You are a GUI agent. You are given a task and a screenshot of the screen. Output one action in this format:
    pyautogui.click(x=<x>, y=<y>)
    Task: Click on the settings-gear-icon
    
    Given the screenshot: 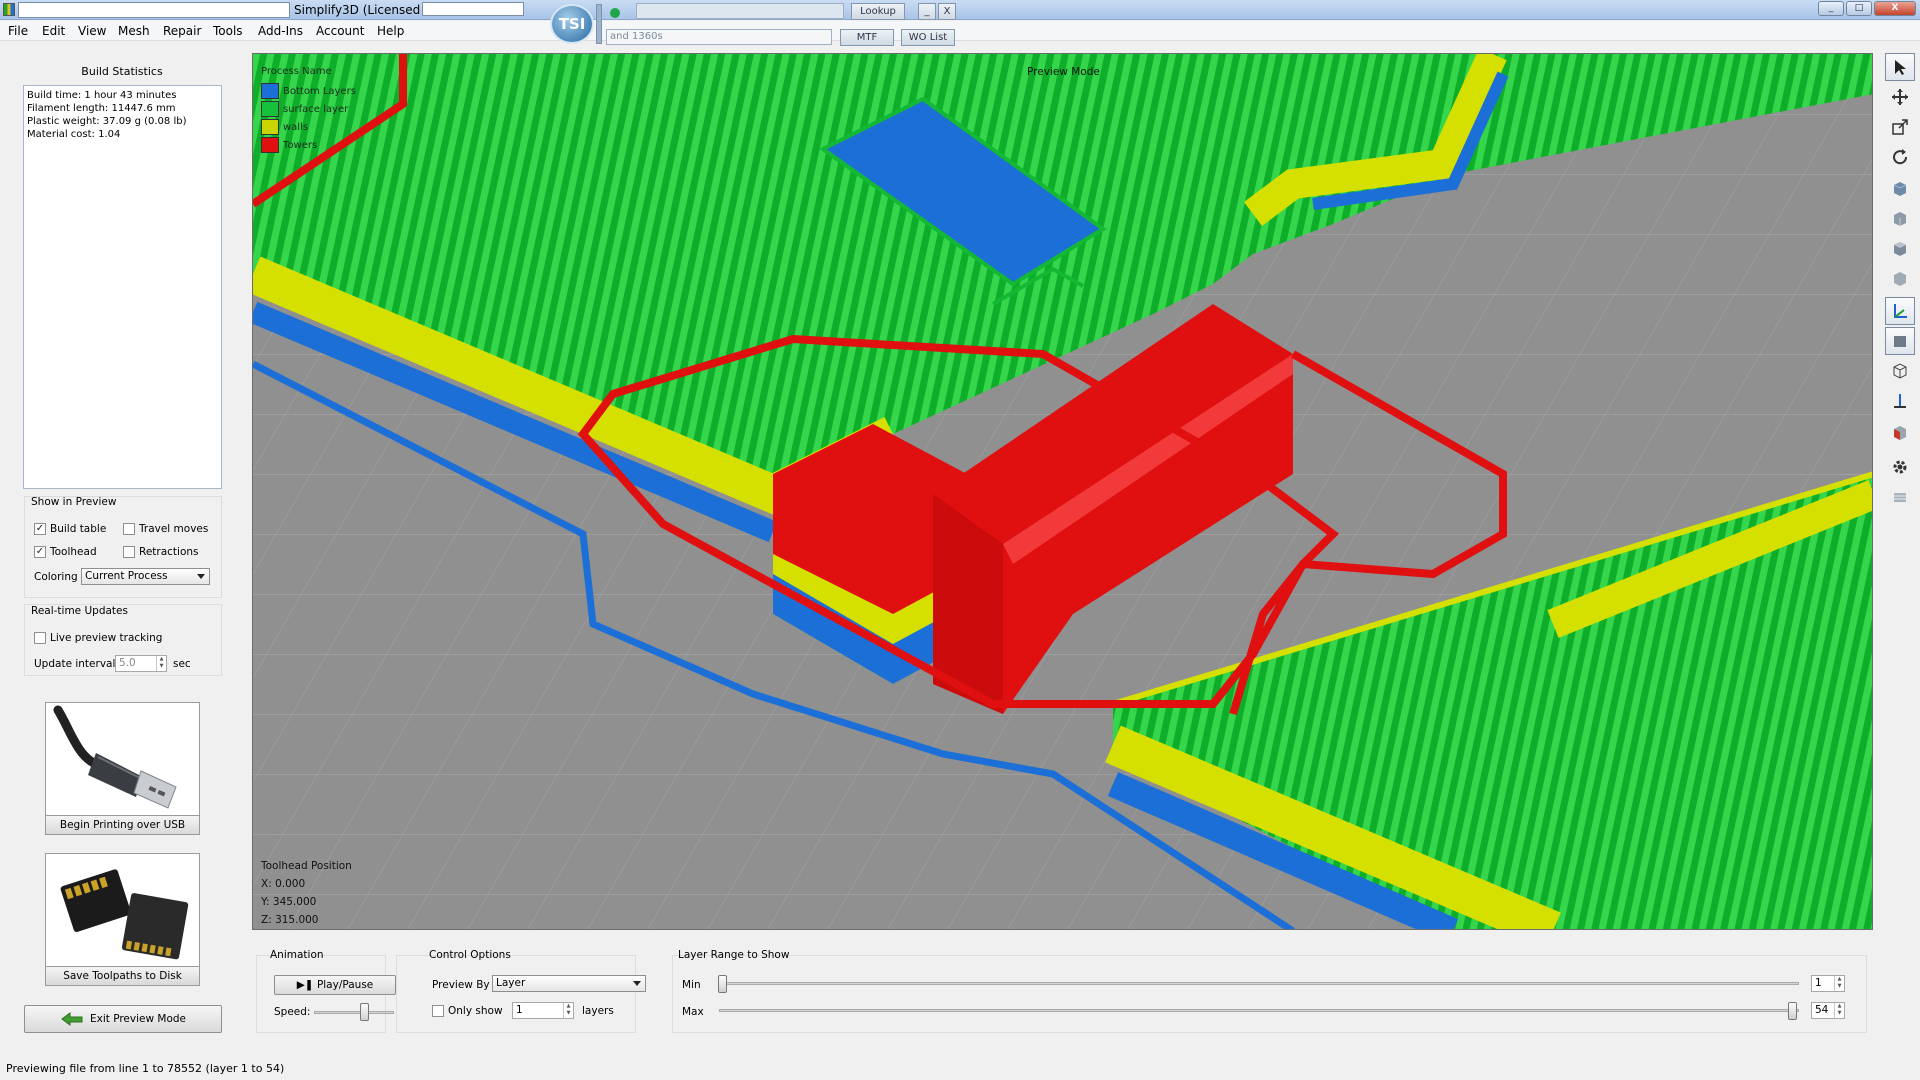 What is the action you would take?
    pyautogui.click(x=1900, y=467)
    